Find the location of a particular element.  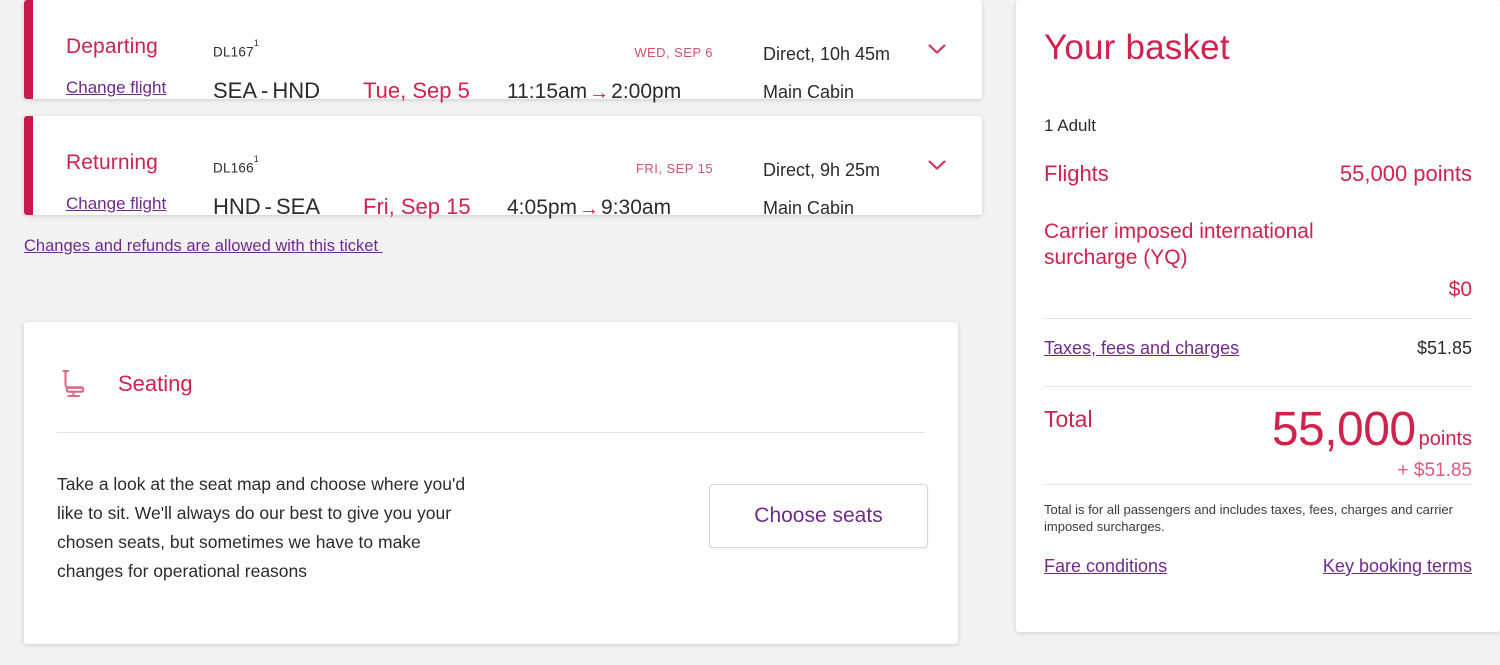

seating-title: Seating is located at coordinates (155, 383).